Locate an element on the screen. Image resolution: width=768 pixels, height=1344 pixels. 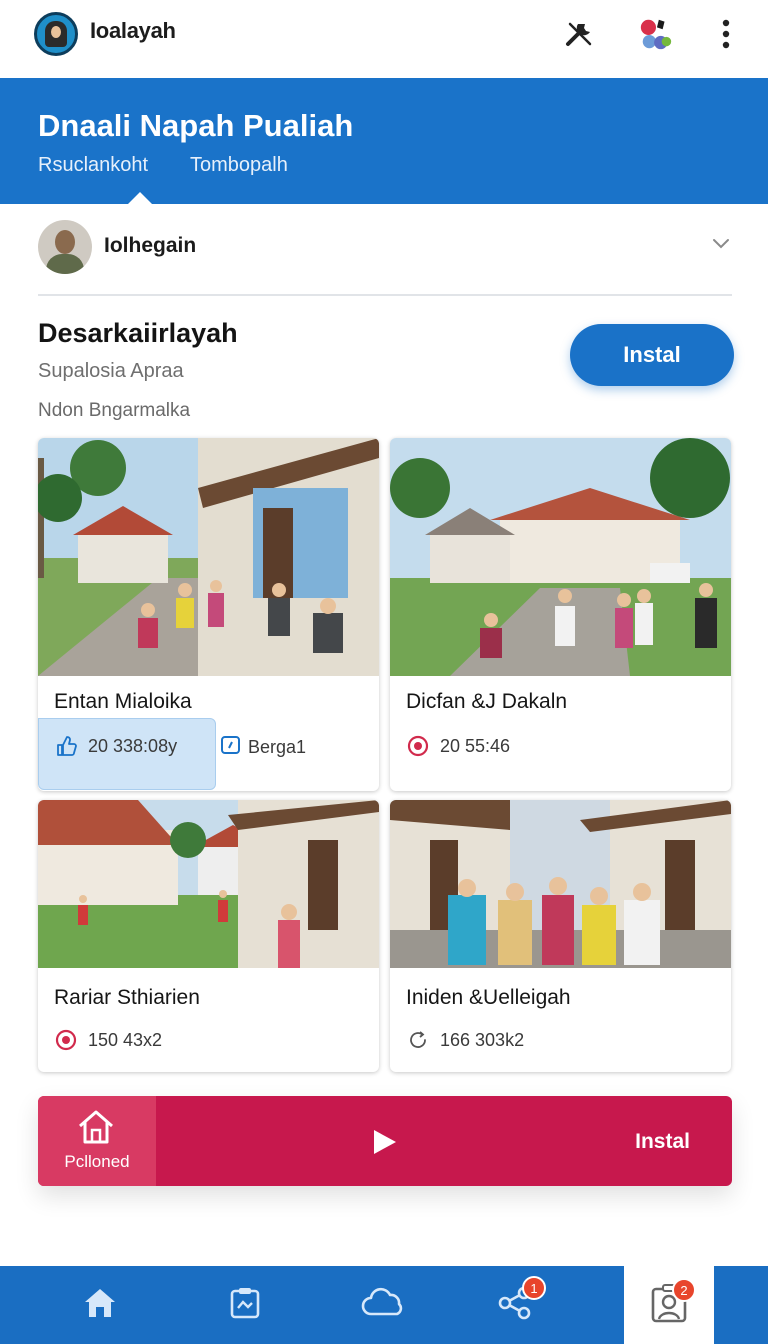
post-title: Rariar Sthiarien is located at coordinates (127, 997).